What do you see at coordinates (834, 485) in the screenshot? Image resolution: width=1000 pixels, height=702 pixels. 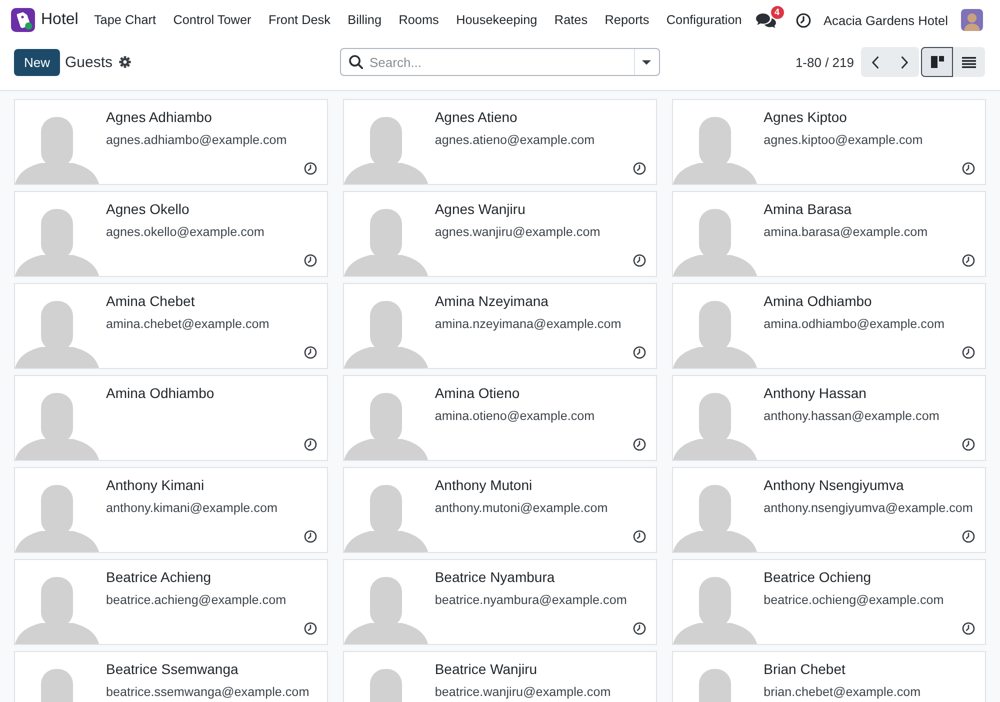 I see `guest-name: Anthony Nsengiyumva` at bounding box center [834, 485].